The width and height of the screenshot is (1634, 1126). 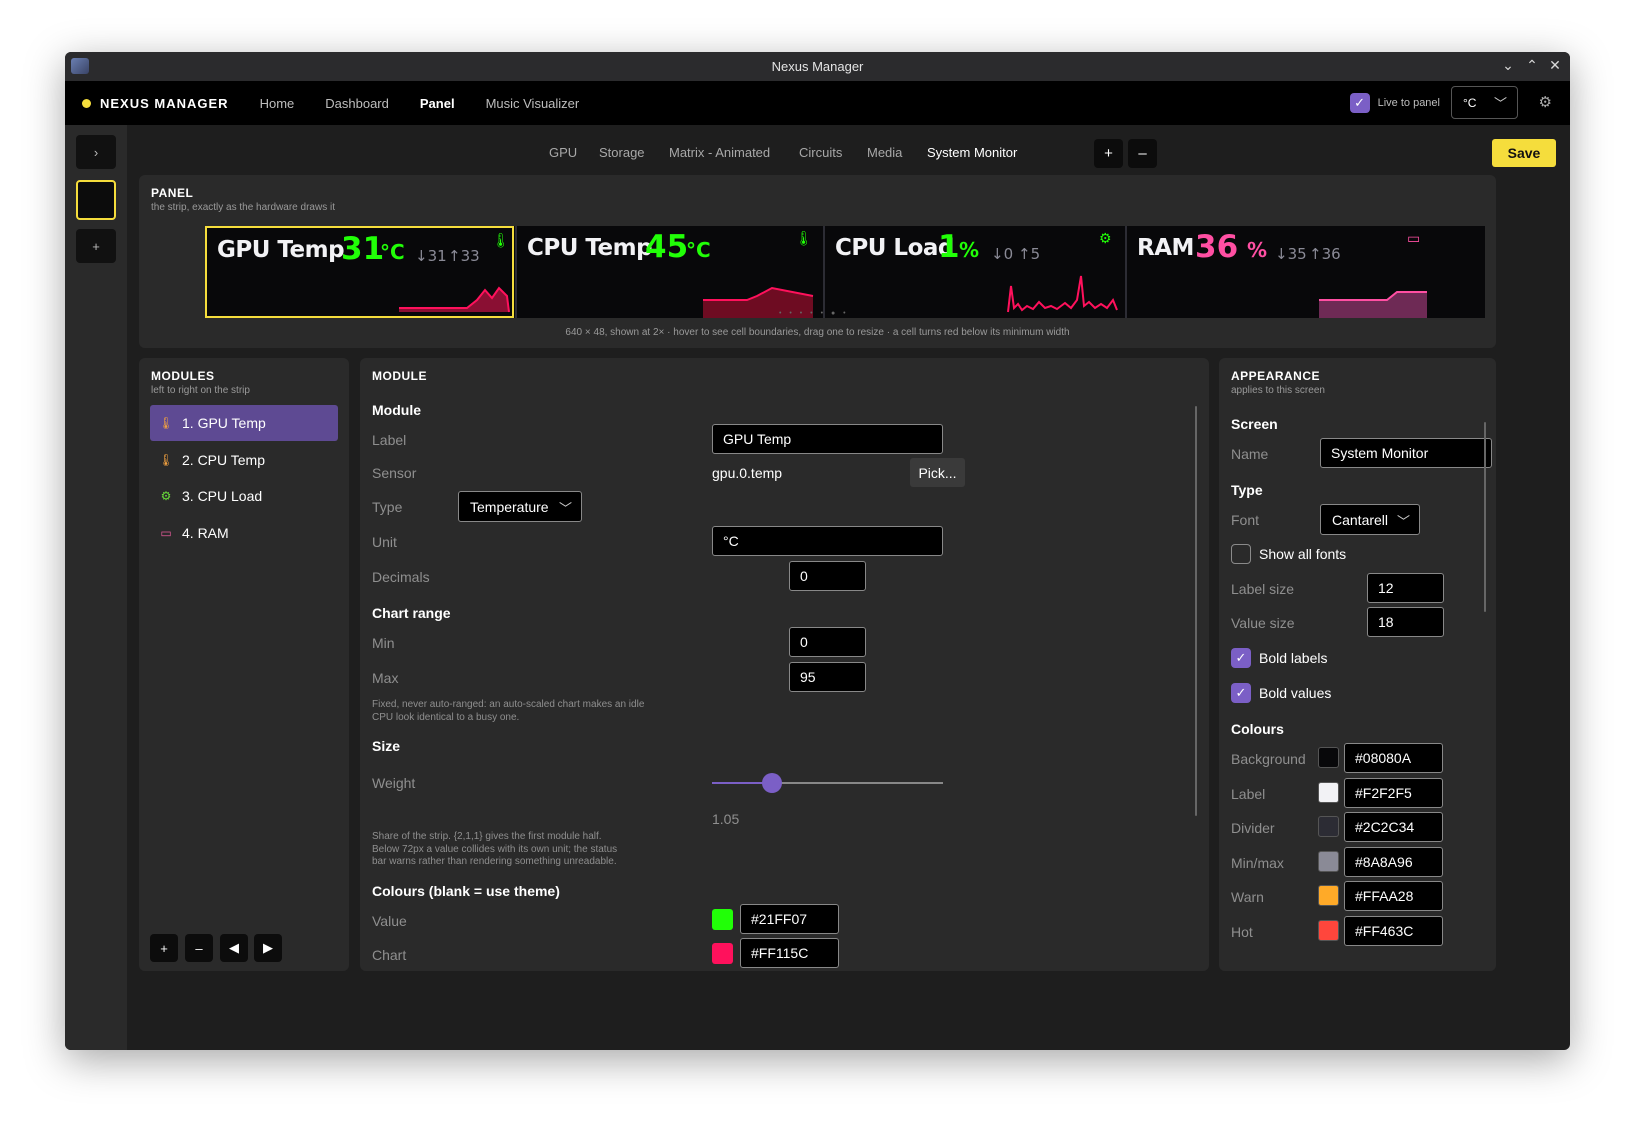 What do you see at coordinates (199, 948) in the screenshot?
I see `remove-module-button: –` at bounding box center [199, 948].